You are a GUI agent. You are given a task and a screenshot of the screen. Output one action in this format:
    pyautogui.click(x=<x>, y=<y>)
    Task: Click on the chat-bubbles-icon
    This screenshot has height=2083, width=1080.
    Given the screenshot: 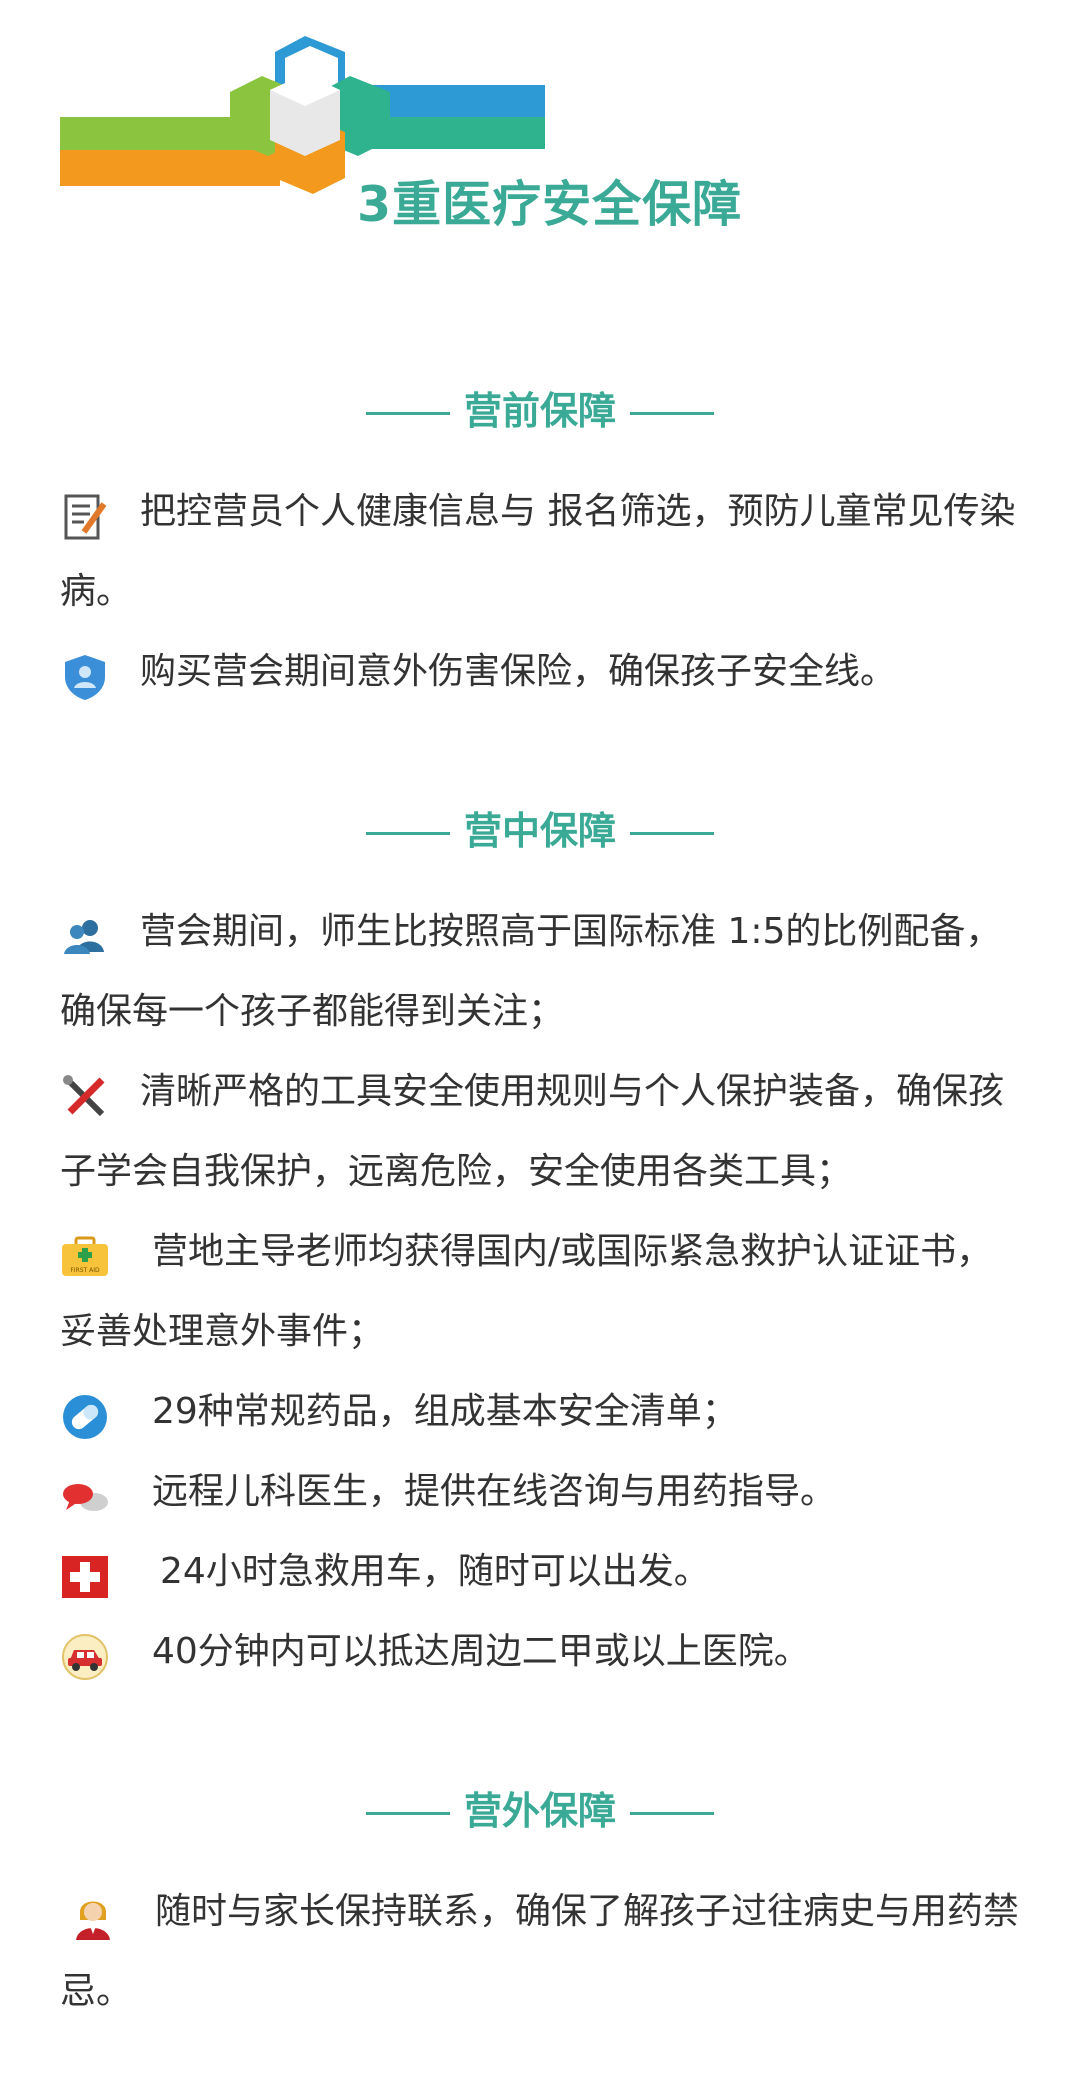 What is the action you would take?
    pyautogui.click(x=85, y=1497)
    